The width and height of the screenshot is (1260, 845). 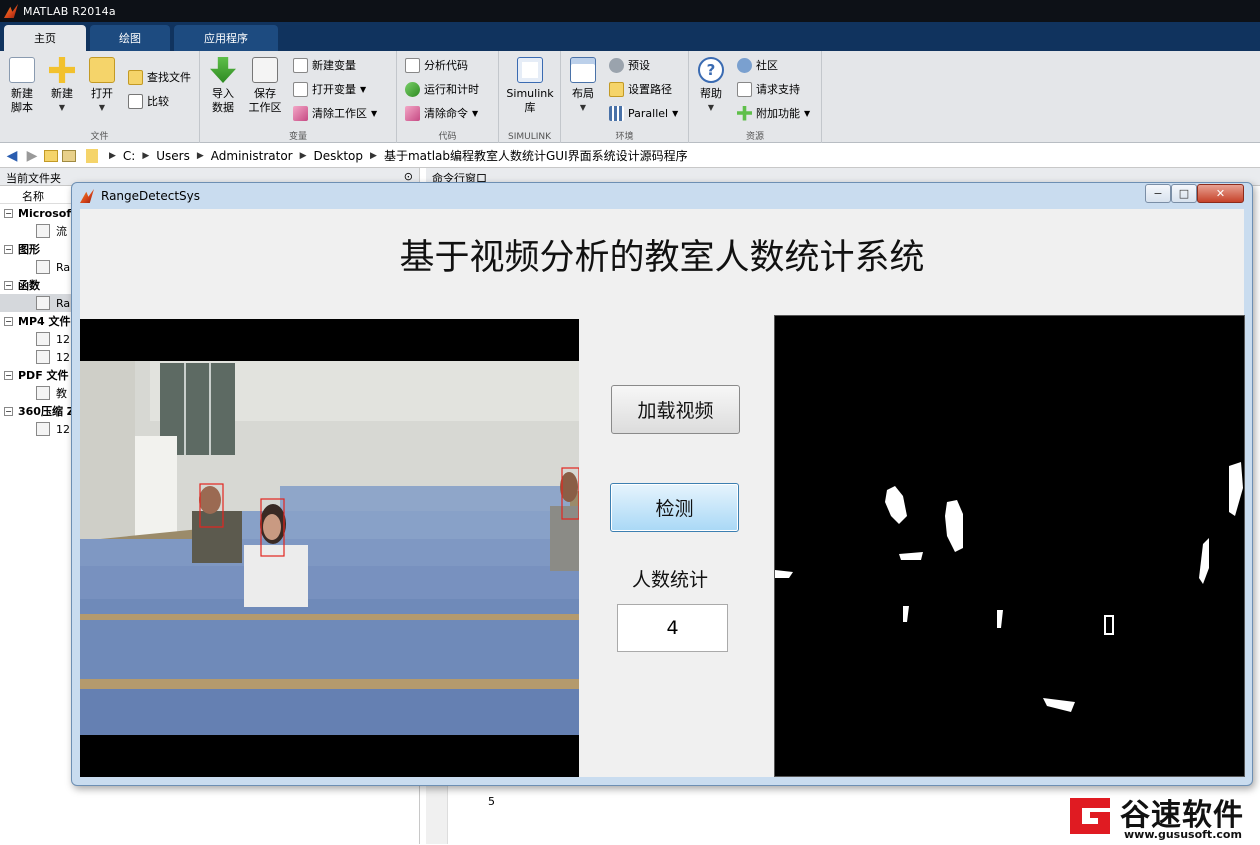 I want to click on compare-button: 比较, so click(x=148, y=101).